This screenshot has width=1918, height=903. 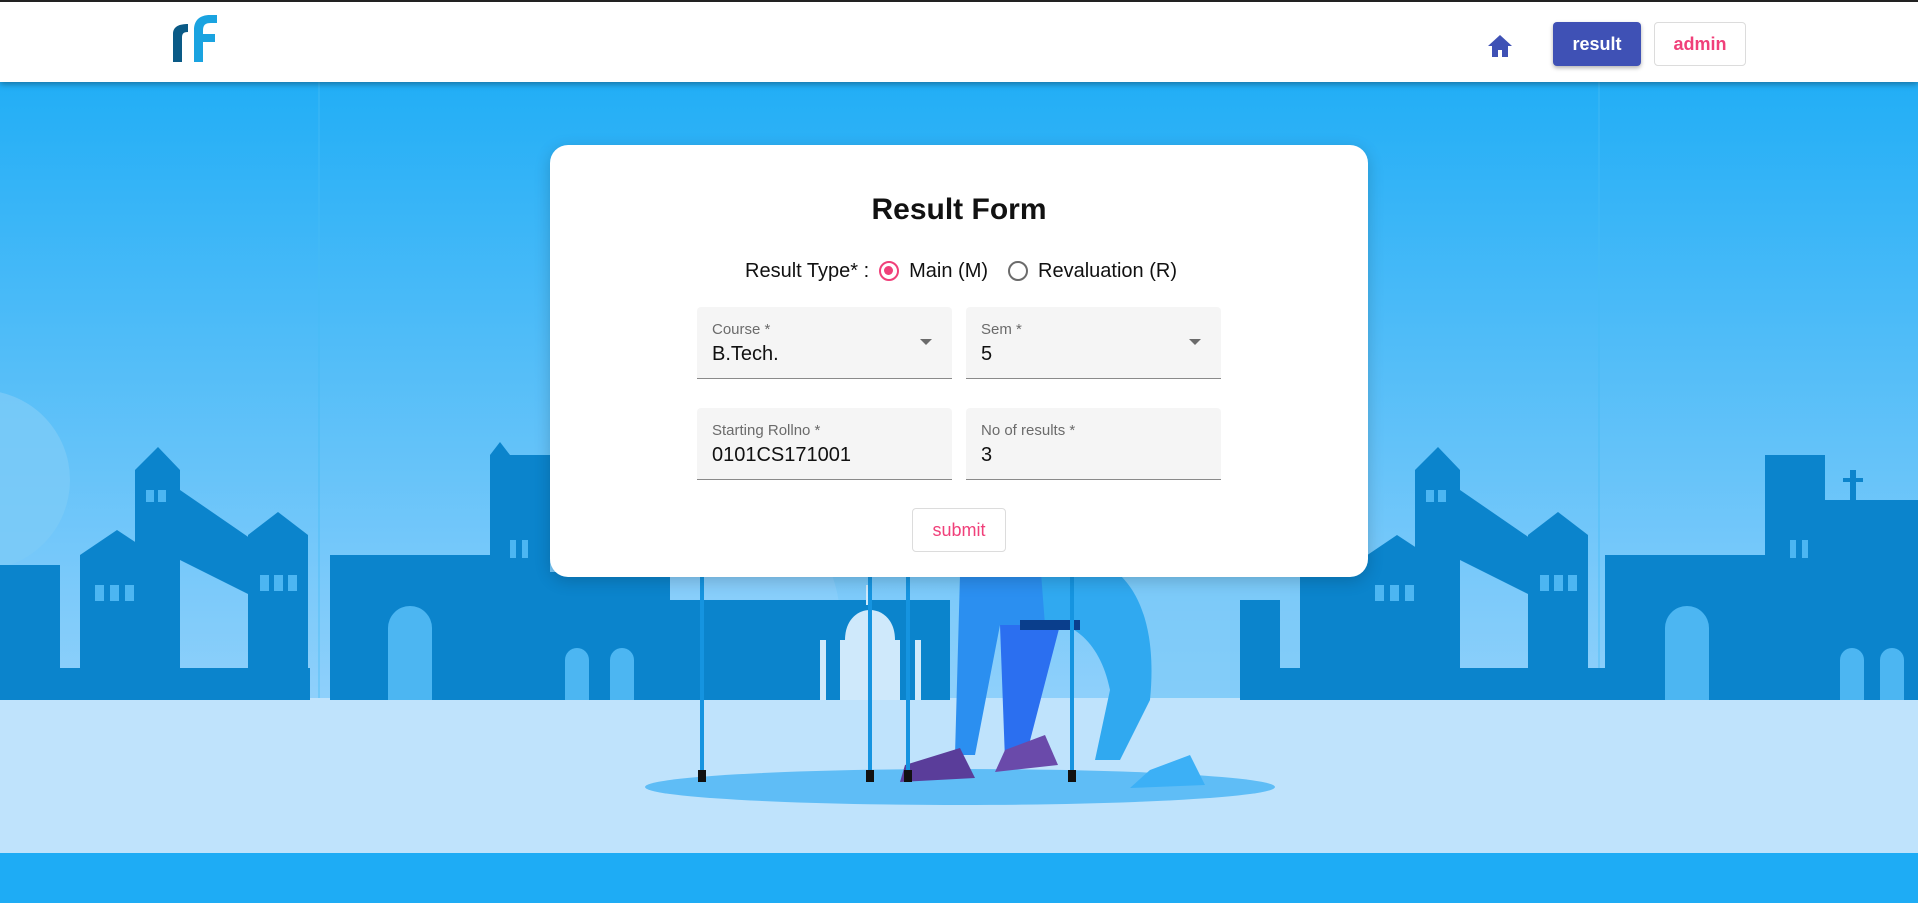 I want to click on result-type-label: Result Type* :, so click(x=807, y=270).